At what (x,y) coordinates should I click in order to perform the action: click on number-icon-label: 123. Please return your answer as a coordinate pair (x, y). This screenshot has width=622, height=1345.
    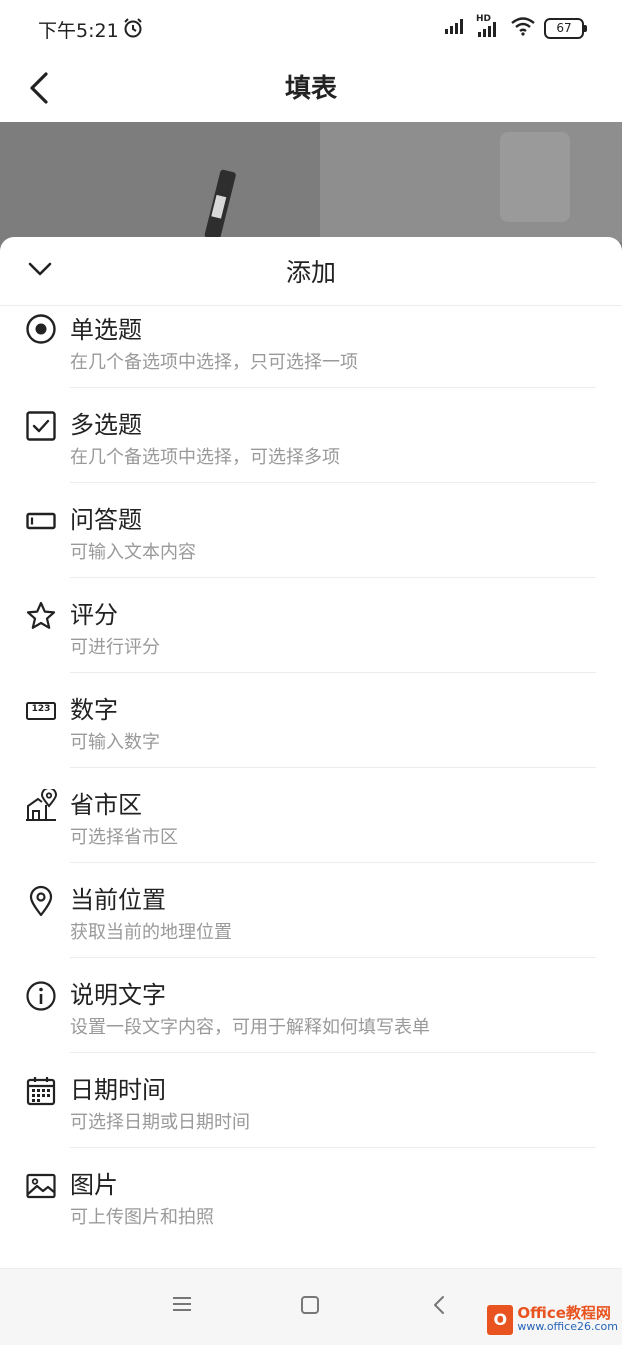
    Looking at the image, I should click on (41, 709).